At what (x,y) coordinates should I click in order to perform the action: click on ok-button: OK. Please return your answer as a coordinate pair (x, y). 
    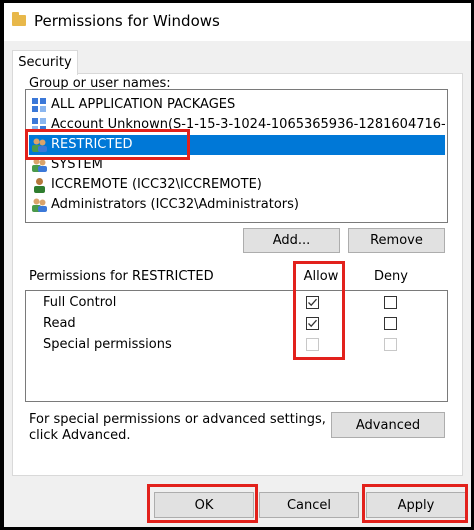
    Looking at the image, I should click on (204, 505).